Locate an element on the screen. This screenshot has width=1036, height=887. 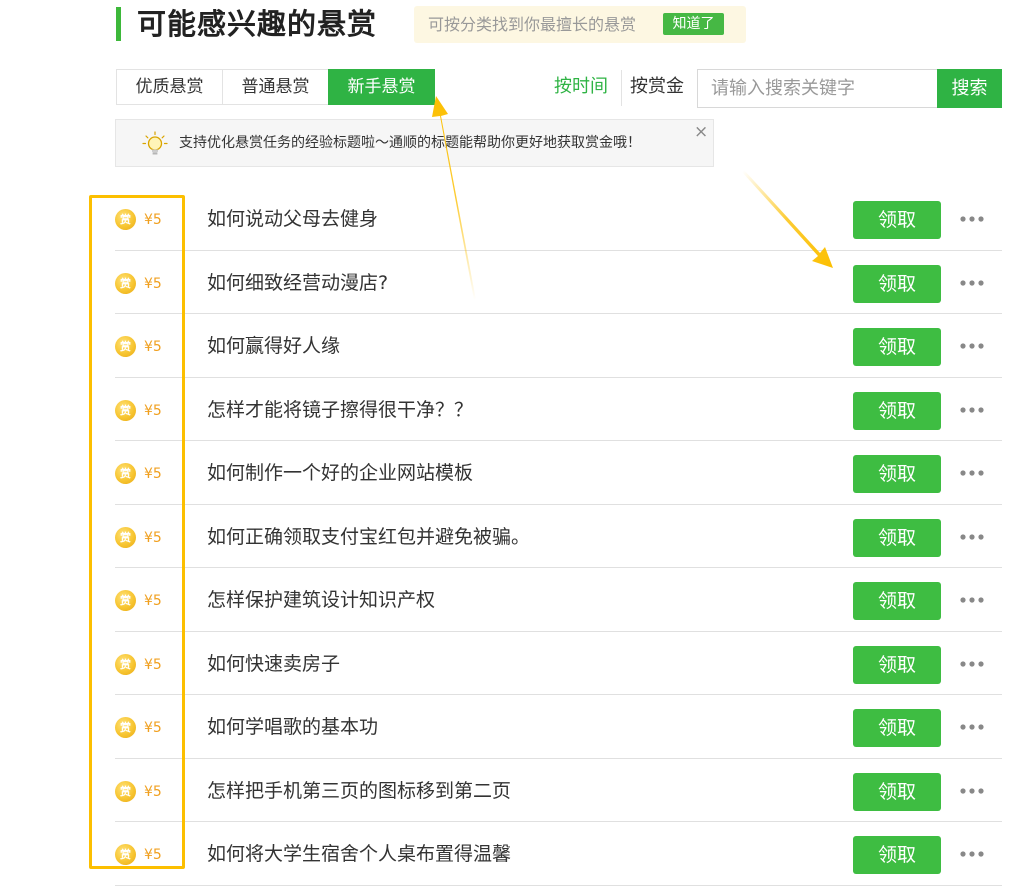
hint-banner: 可按分类找到你最擅长的悬赏 知道了 is located at coordinates (580, 24).